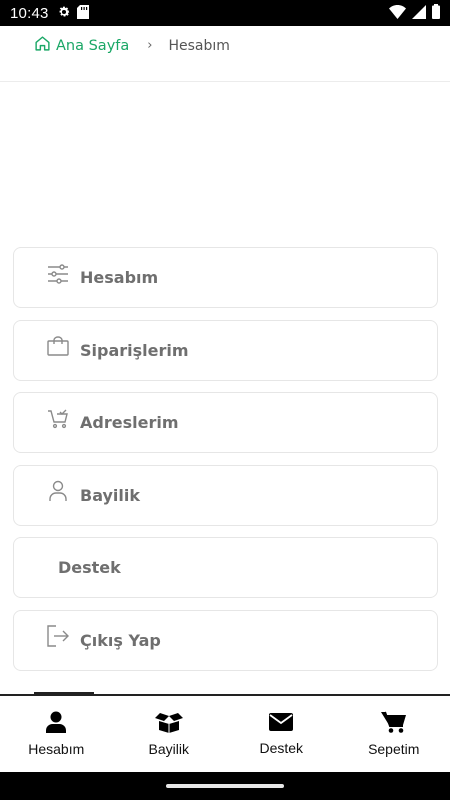  Describe the element at coordinates (281, 734) in the screenshot. I see `nav-item-support: Destek` at that location.